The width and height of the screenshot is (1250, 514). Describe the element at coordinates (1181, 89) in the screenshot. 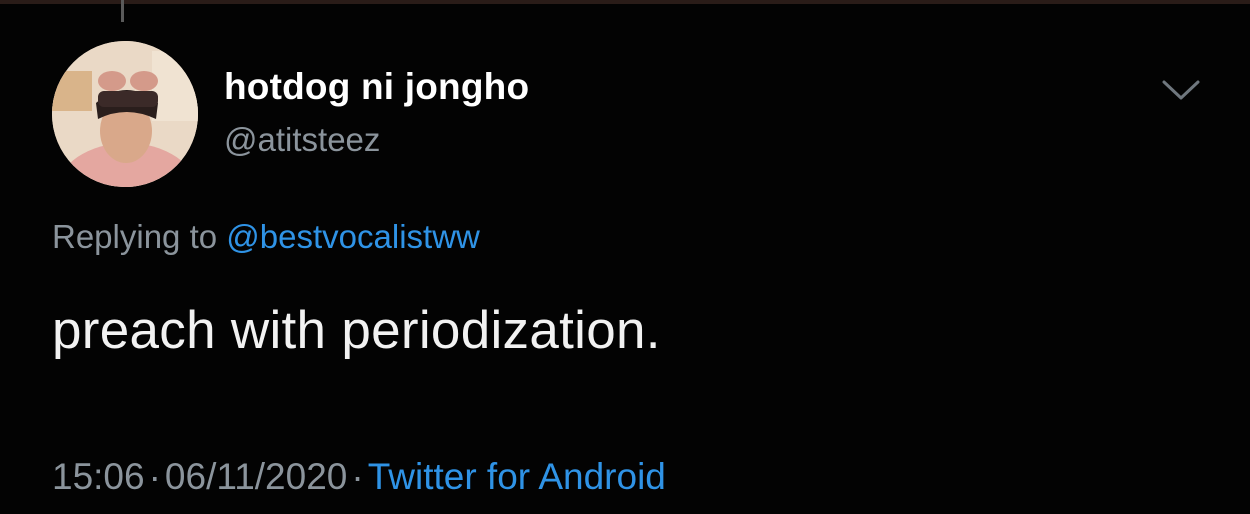

I see `chevron-down-icon` at that location.